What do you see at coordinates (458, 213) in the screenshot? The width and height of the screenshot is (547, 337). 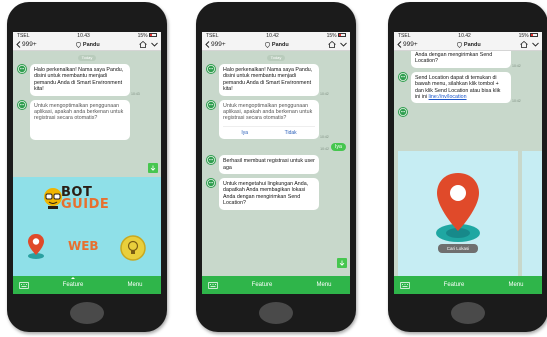 I see `location-card: Cari Lokasi` at bounding box center [458, 213].